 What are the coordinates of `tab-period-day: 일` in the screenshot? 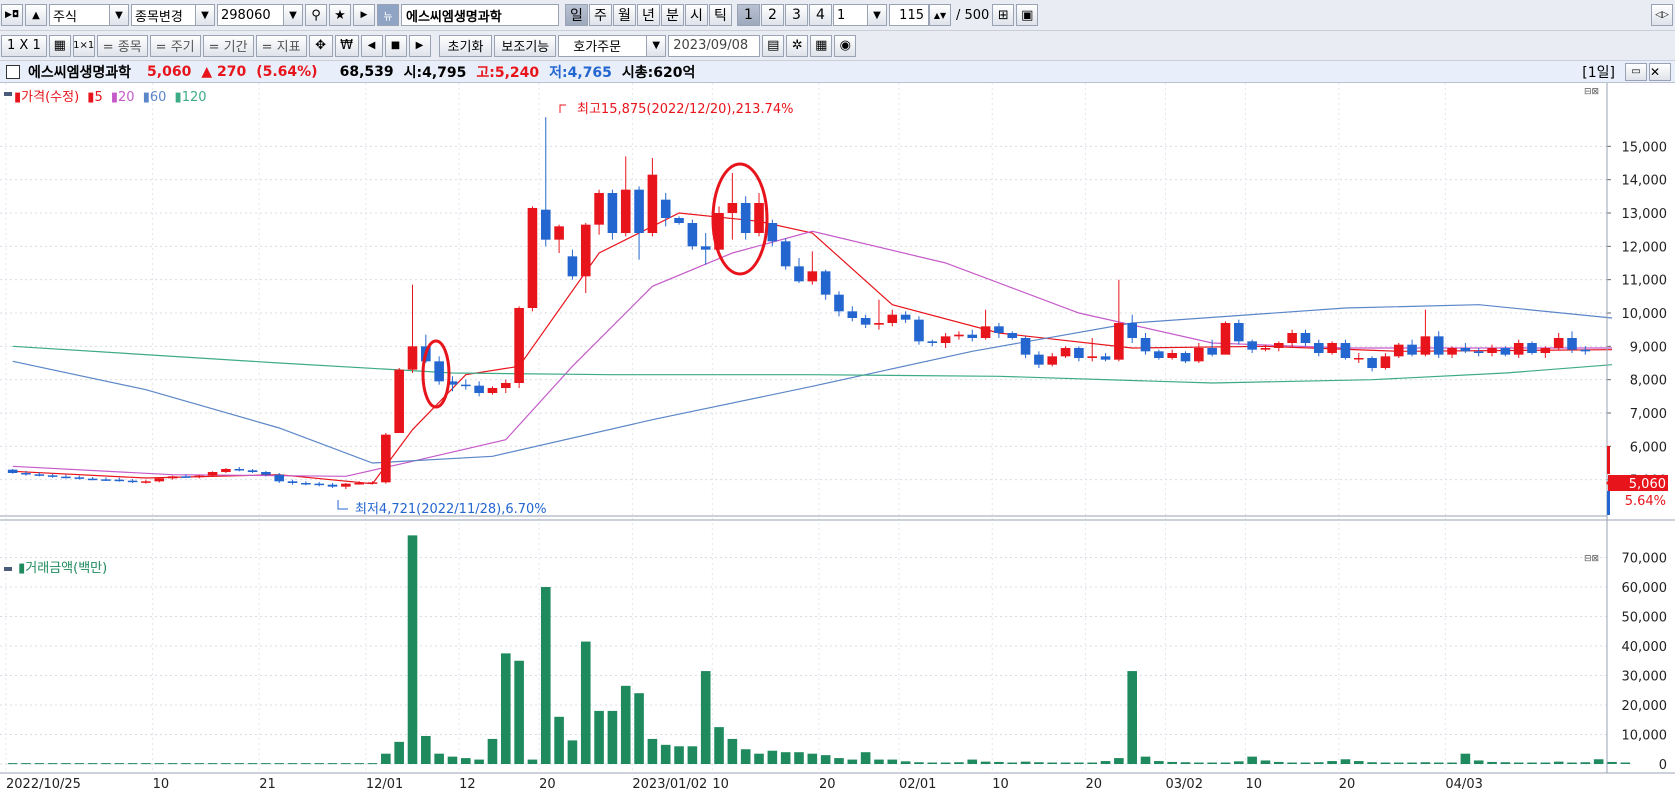 It's located at (576, 15).